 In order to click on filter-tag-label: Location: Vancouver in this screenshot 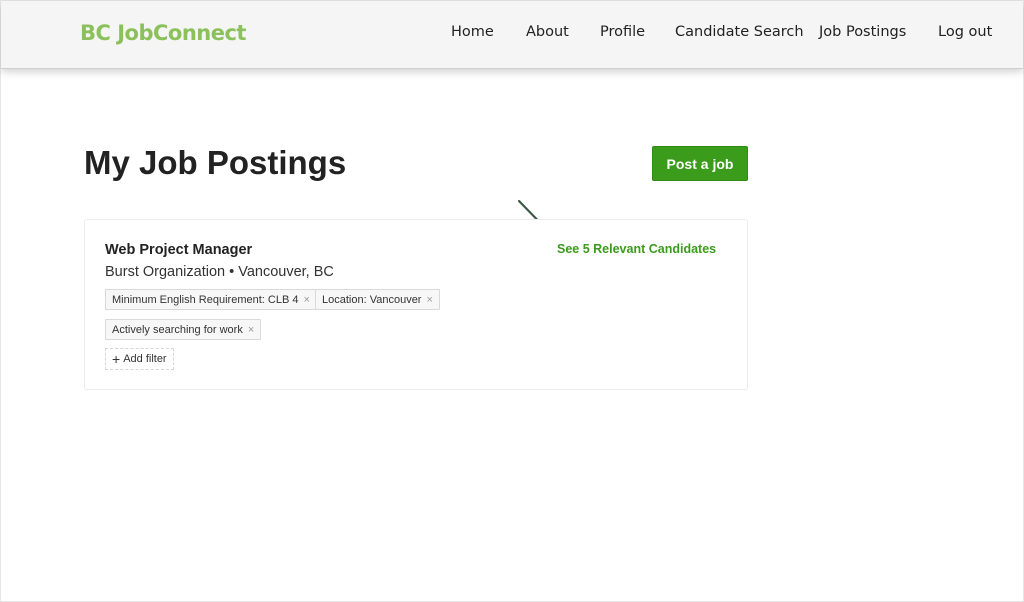, I will do `click(372, 299)`.